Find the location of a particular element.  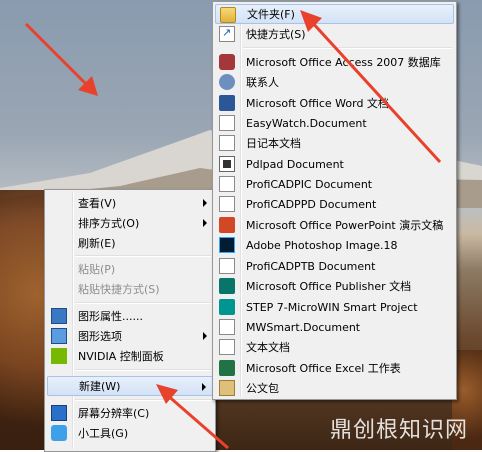

new-menu-item: ProfiCADPTB Document is located at coordinates (334, 266).